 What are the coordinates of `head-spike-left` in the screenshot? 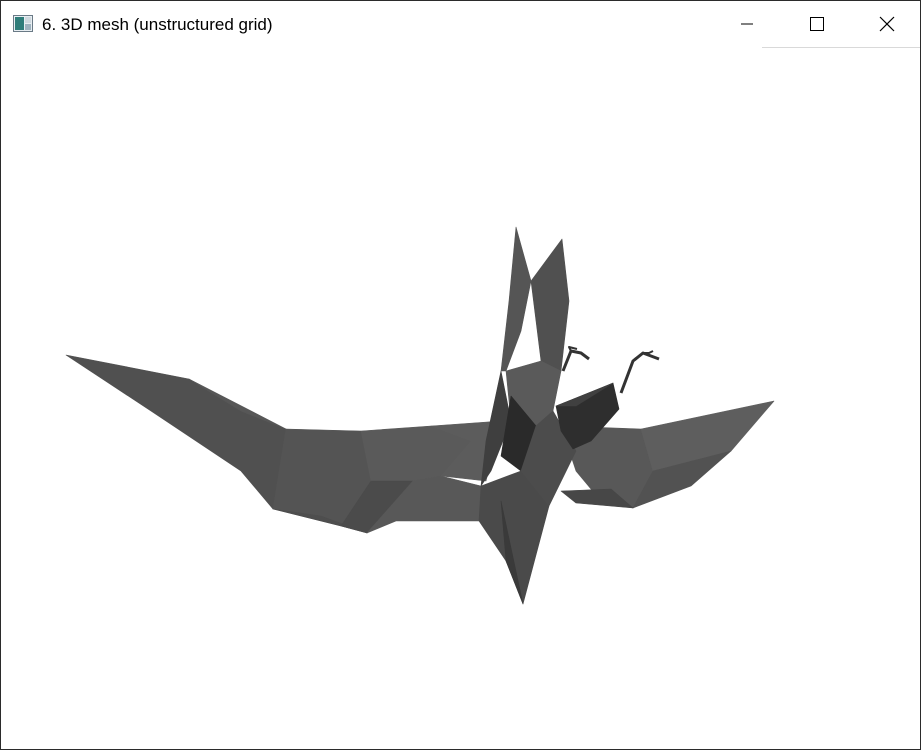 It's located at (516, 299).